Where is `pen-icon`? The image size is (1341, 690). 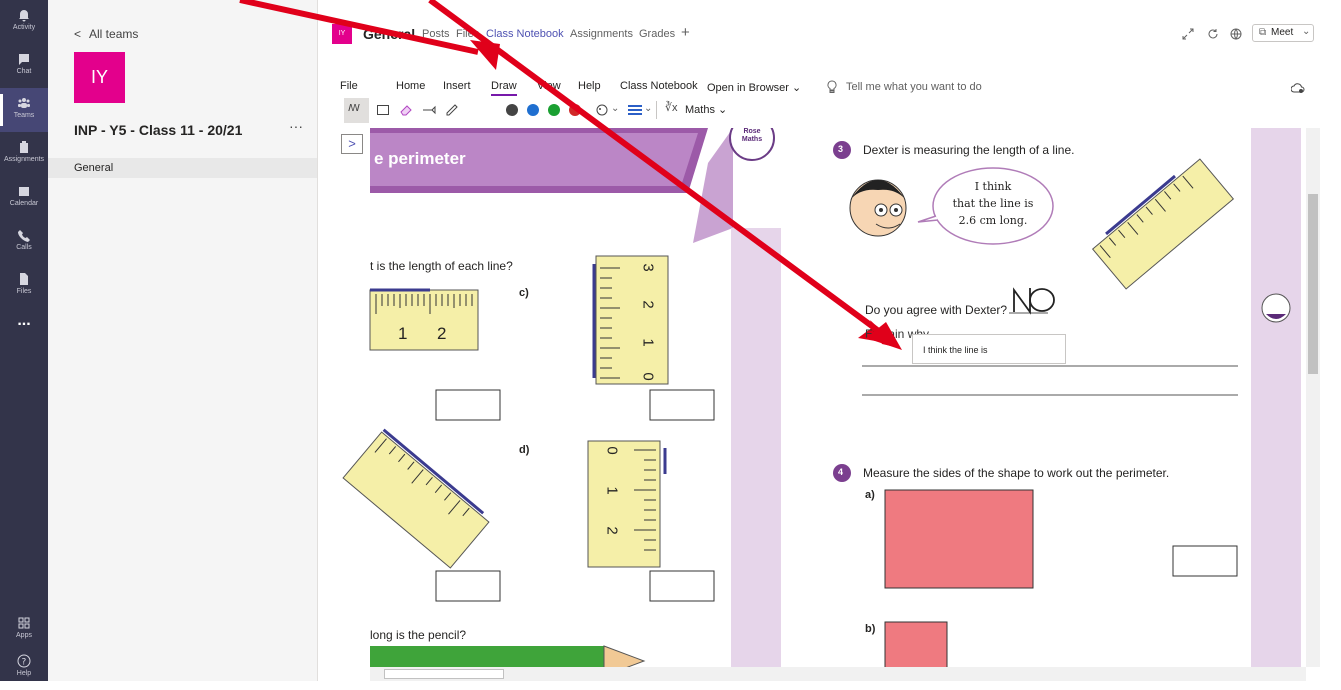 pen-icon is located at coordinates (429, 110).